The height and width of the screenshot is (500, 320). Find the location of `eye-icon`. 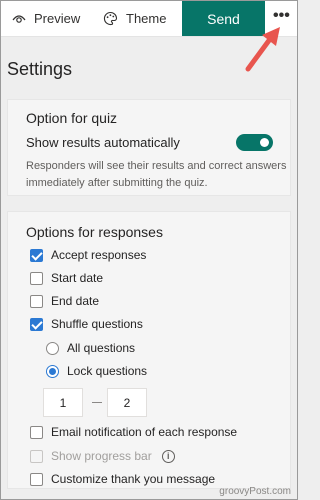

eye-icon is located at coordinates (19, 18).